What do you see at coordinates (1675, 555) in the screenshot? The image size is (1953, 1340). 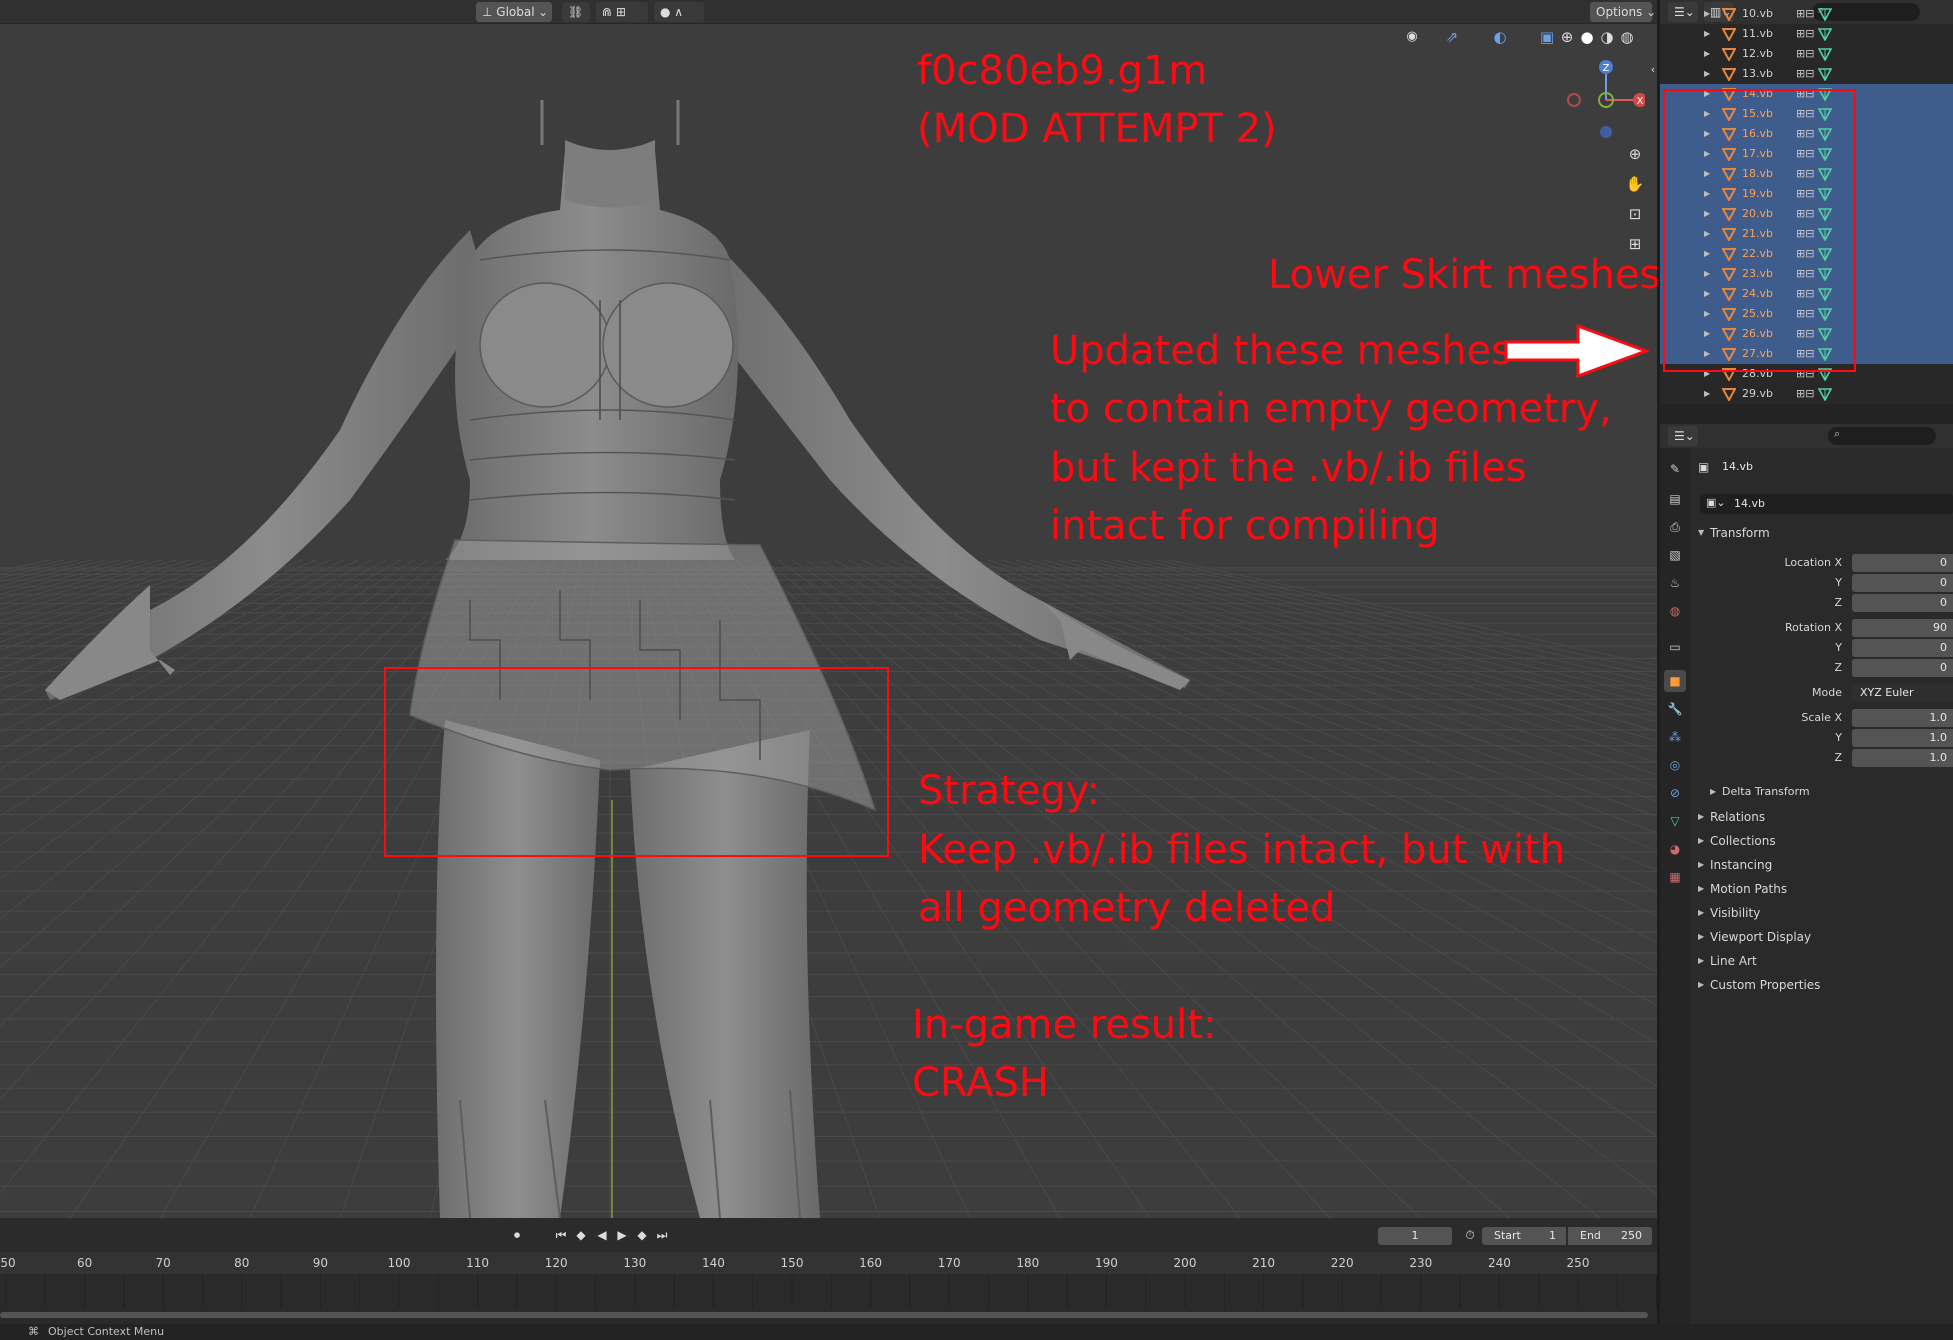 I see `view-layer-tab-icon: ▧` at bounding box center [1675, 555].